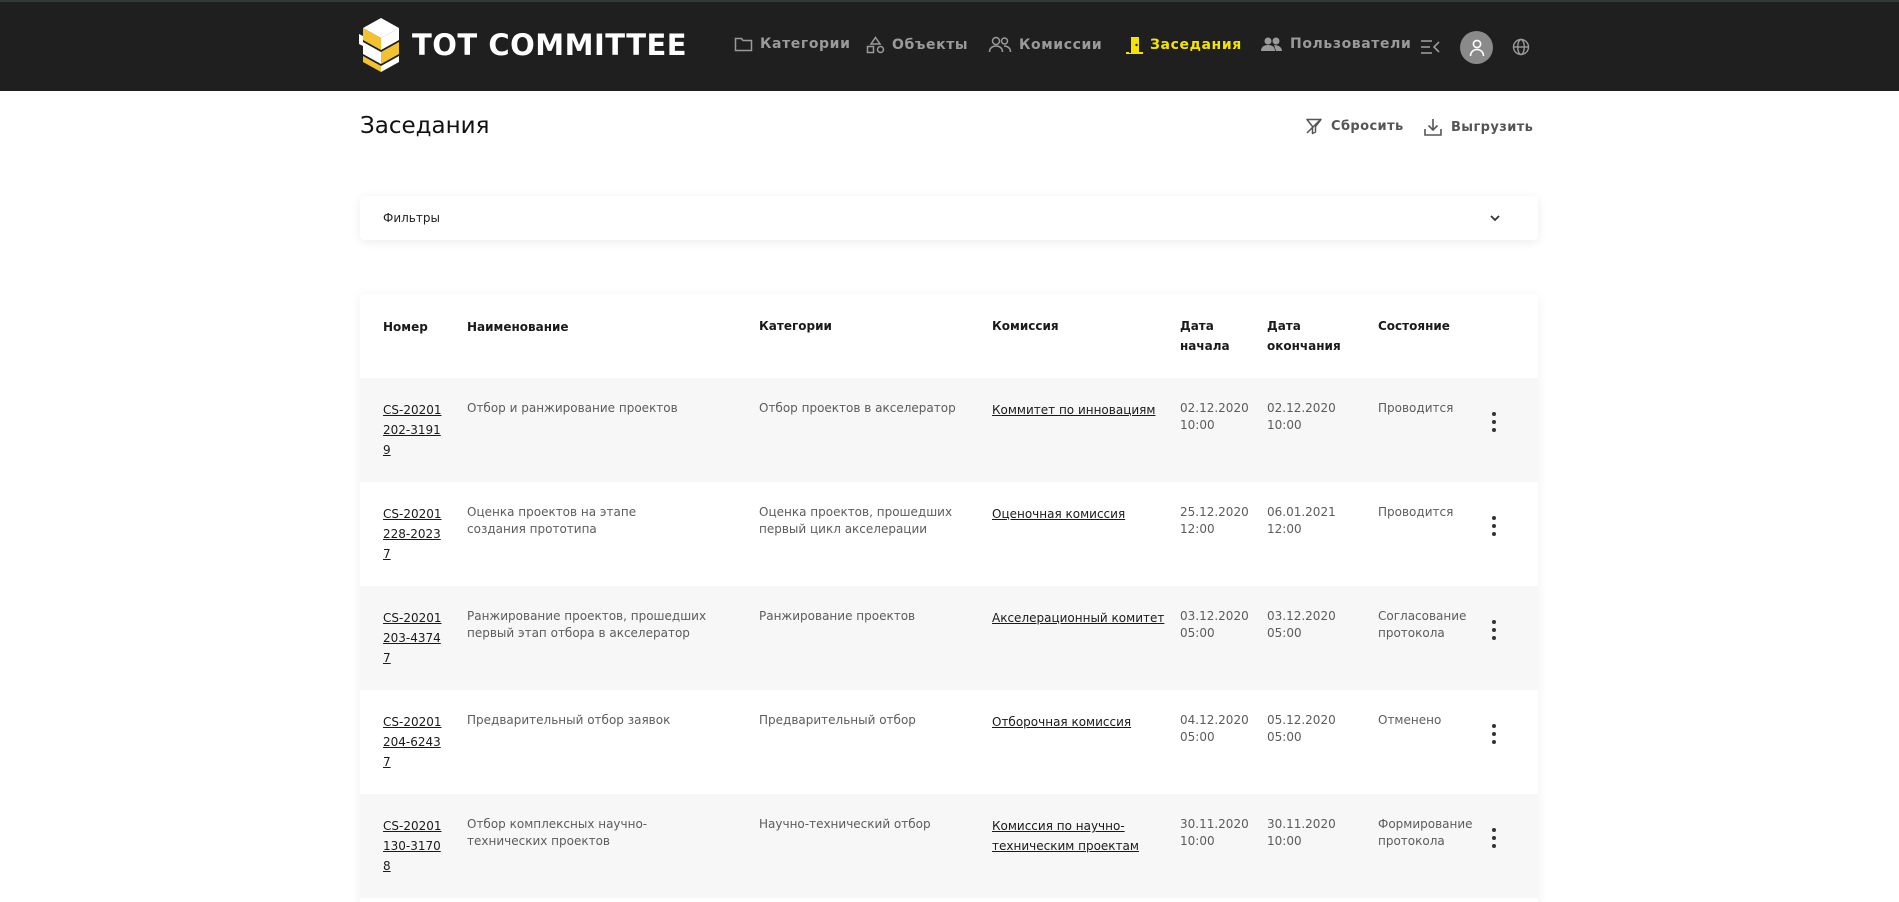 The height and width of the screenshot is (902, 1899). What do you see at coordinates (837, 616) in the screenshot?
I see `meeting-category: Ранжирование проектов` at bounding box center [837, 616].